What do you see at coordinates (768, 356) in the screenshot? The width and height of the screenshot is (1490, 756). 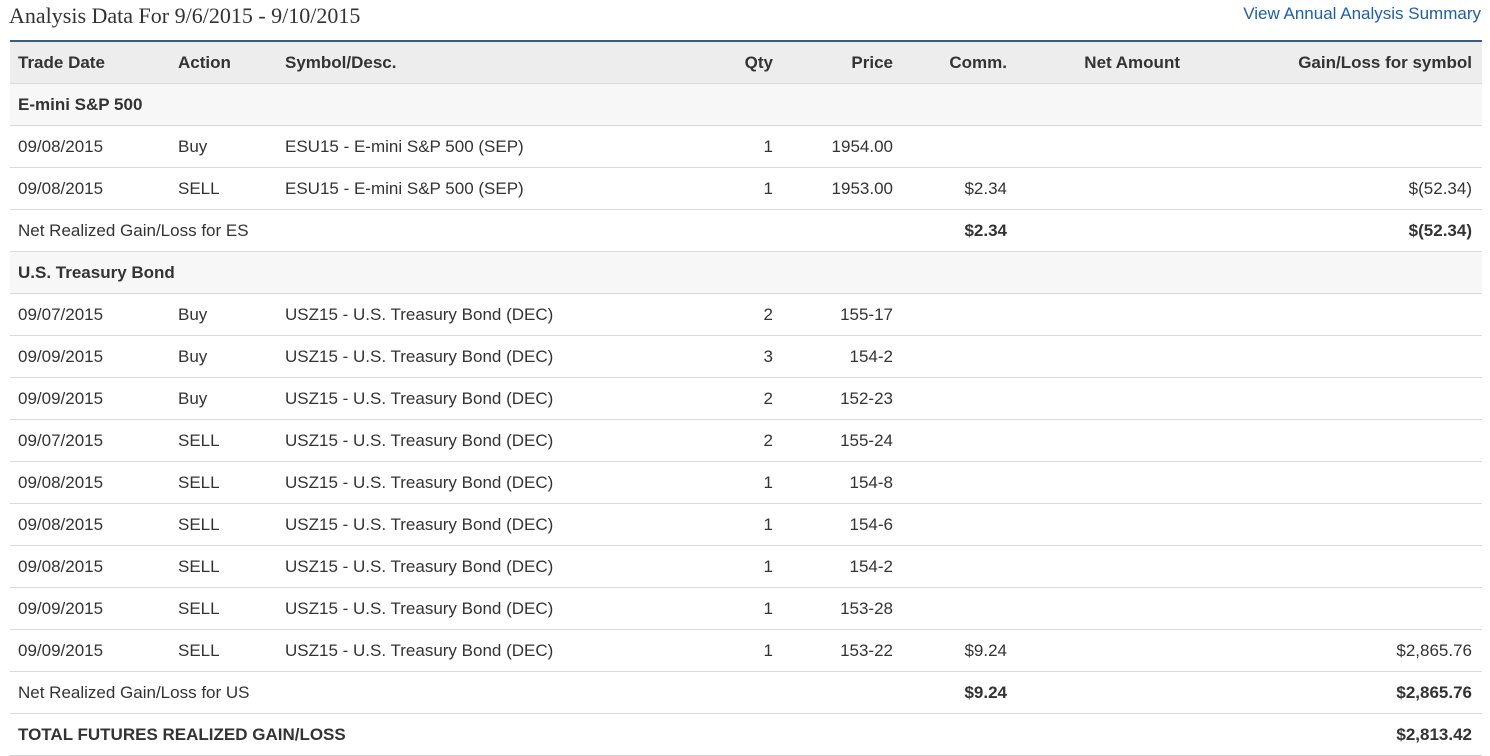 I see `qty: 3` at bounding box center [768, 356].